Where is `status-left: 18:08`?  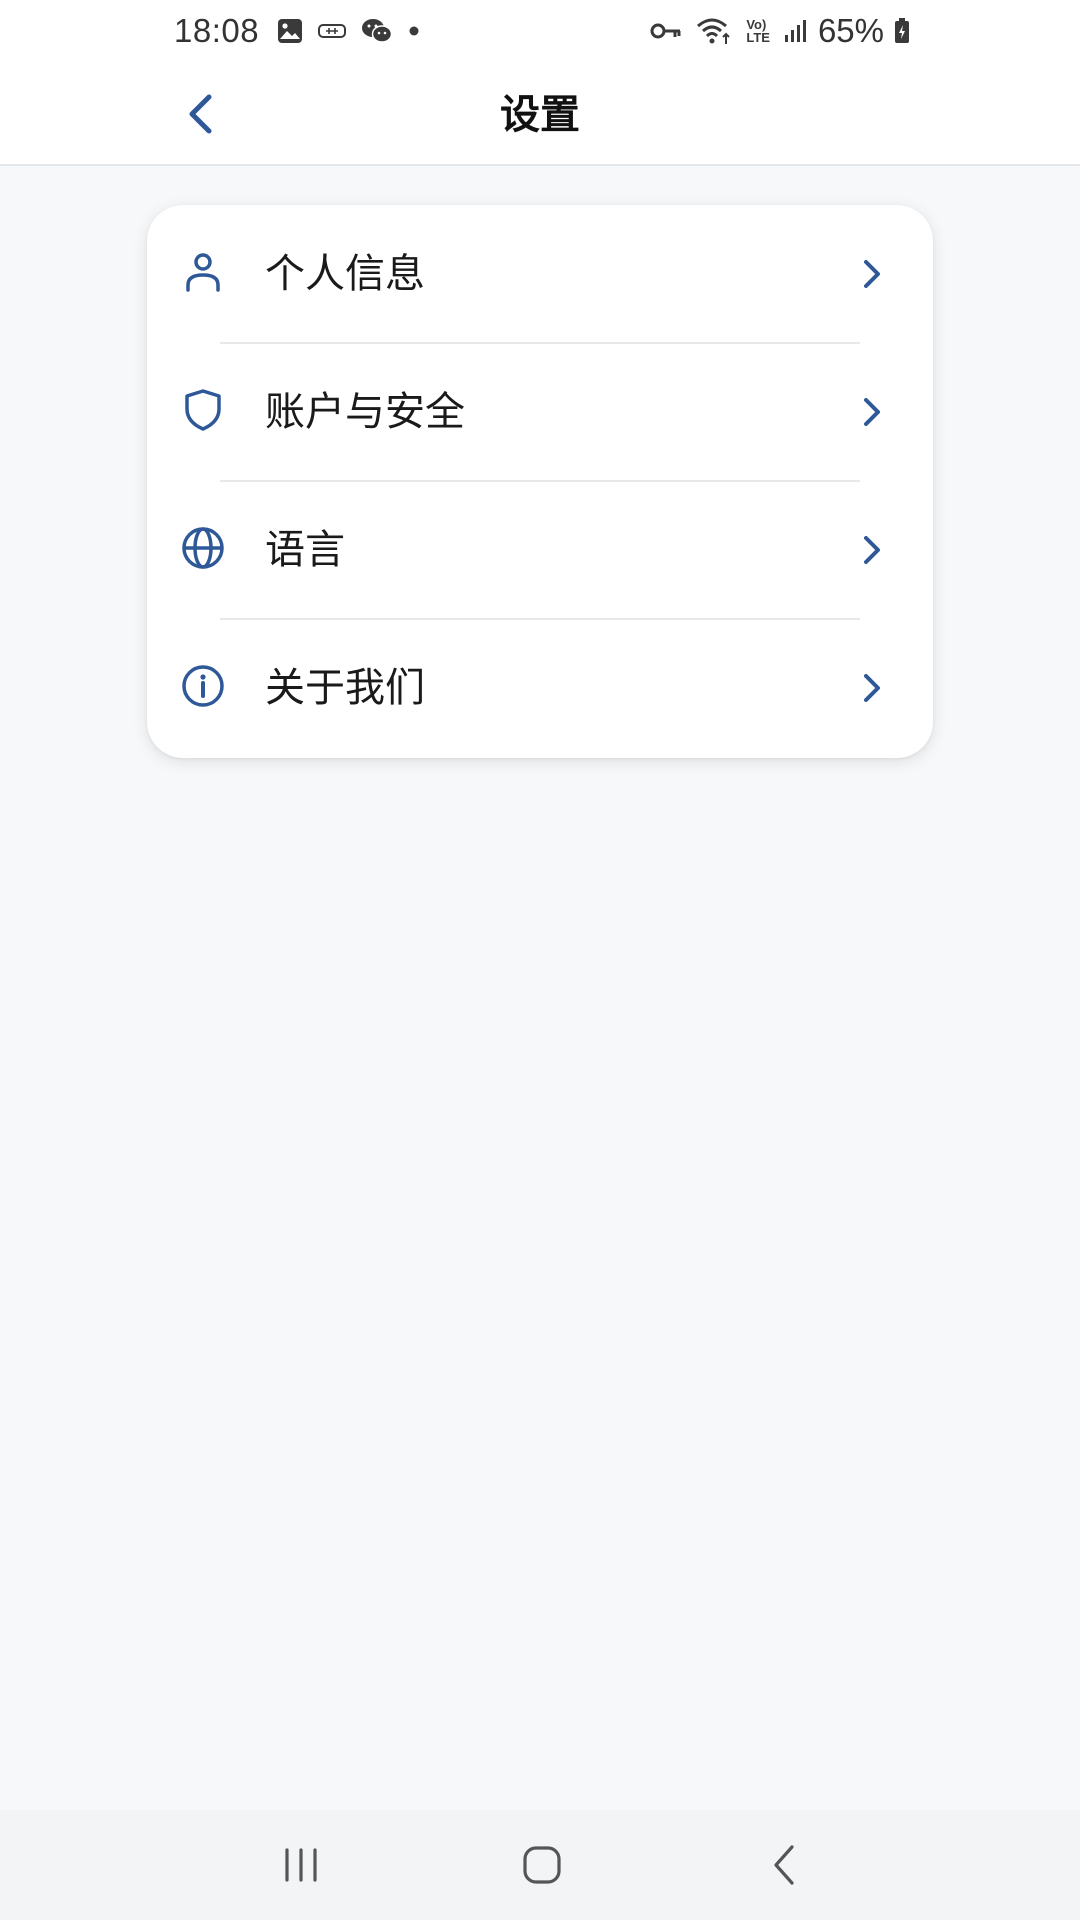 status-left: 18:08 is located at coordinates (304, 31).